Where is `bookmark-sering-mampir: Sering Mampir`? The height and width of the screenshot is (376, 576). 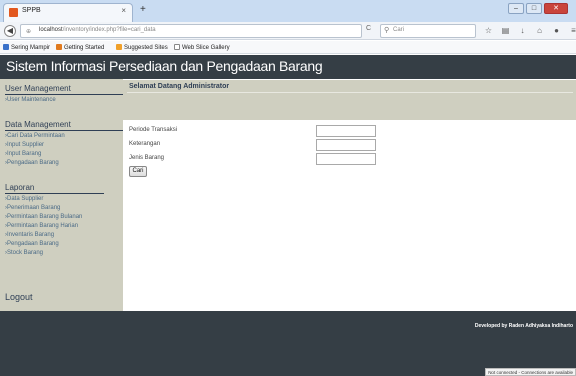
bookmark-sering-mampir: Sering Mampir is located at coordinates (26, 47).